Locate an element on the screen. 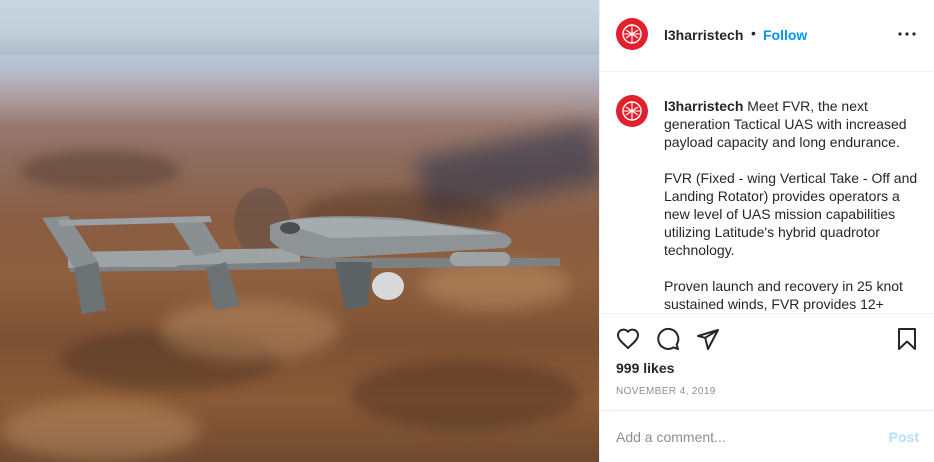  username: l3harristech is located at coordinates (703, 35).